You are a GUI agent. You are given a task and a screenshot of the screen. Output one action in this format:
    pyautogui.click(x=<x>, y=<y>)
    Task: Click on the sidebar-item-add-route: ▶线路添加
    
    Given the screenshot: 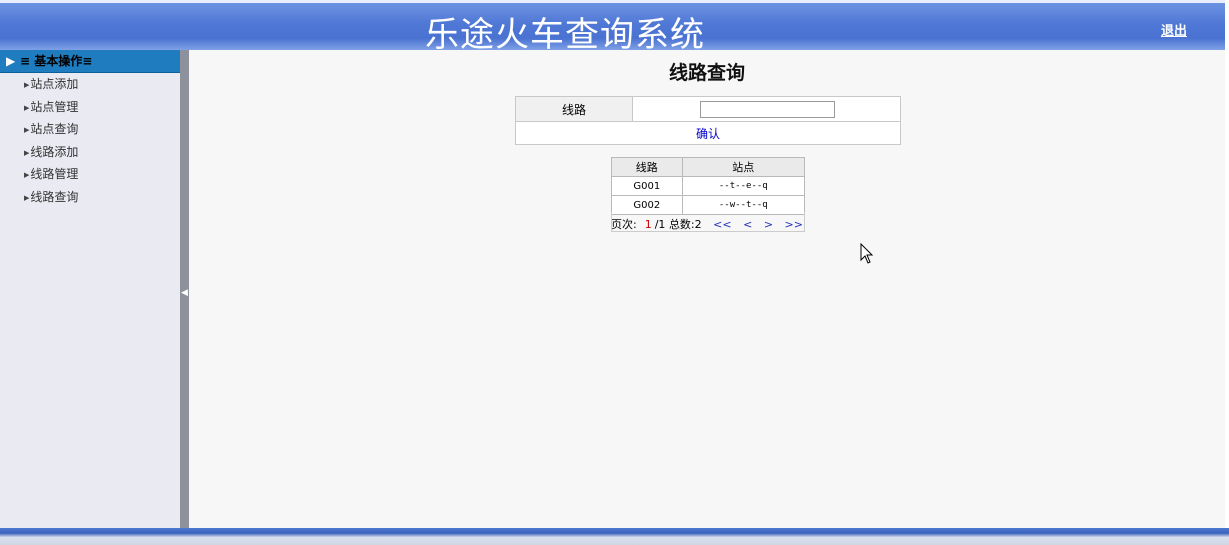 What is the action you would take?
    pyautogui.click(x=90, y=152)
    